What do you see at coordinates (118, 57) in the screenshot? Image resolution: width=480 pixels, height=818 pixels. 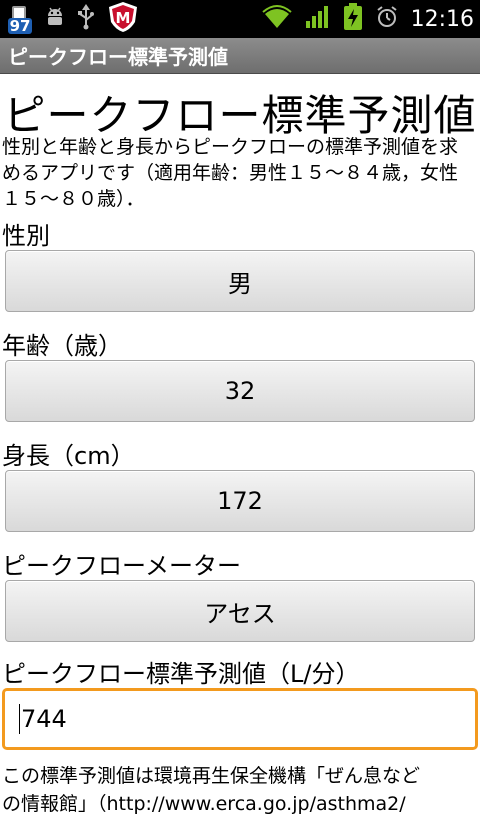 I see `app-title: ピークフロー標準予測値` at bounding box center [118, 57].